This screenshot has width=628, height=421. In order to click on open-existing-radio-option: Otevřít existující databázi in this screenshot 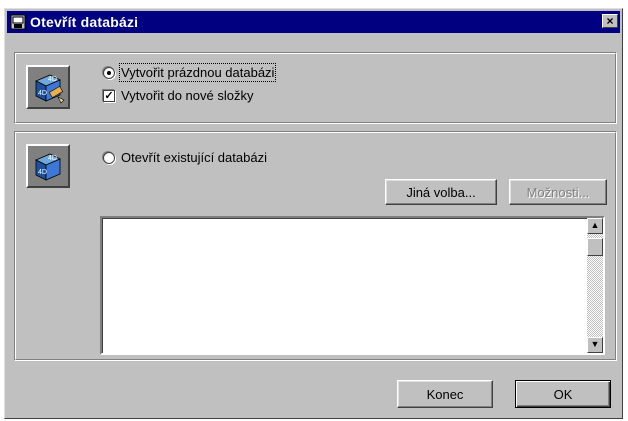, I will do `click(185, 157)`.